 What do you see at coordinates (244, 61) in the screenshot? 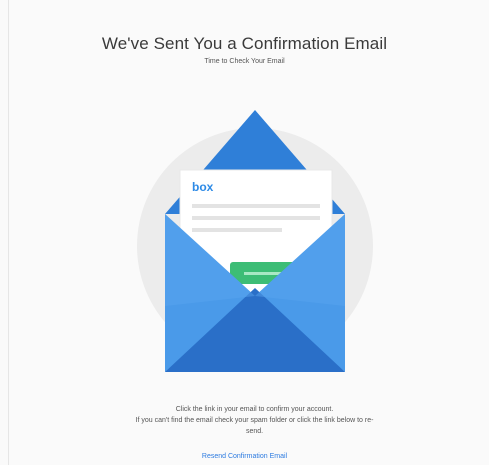
I see `page-subtitle: Time to Check Your Email` at bounding box center [244, 61].